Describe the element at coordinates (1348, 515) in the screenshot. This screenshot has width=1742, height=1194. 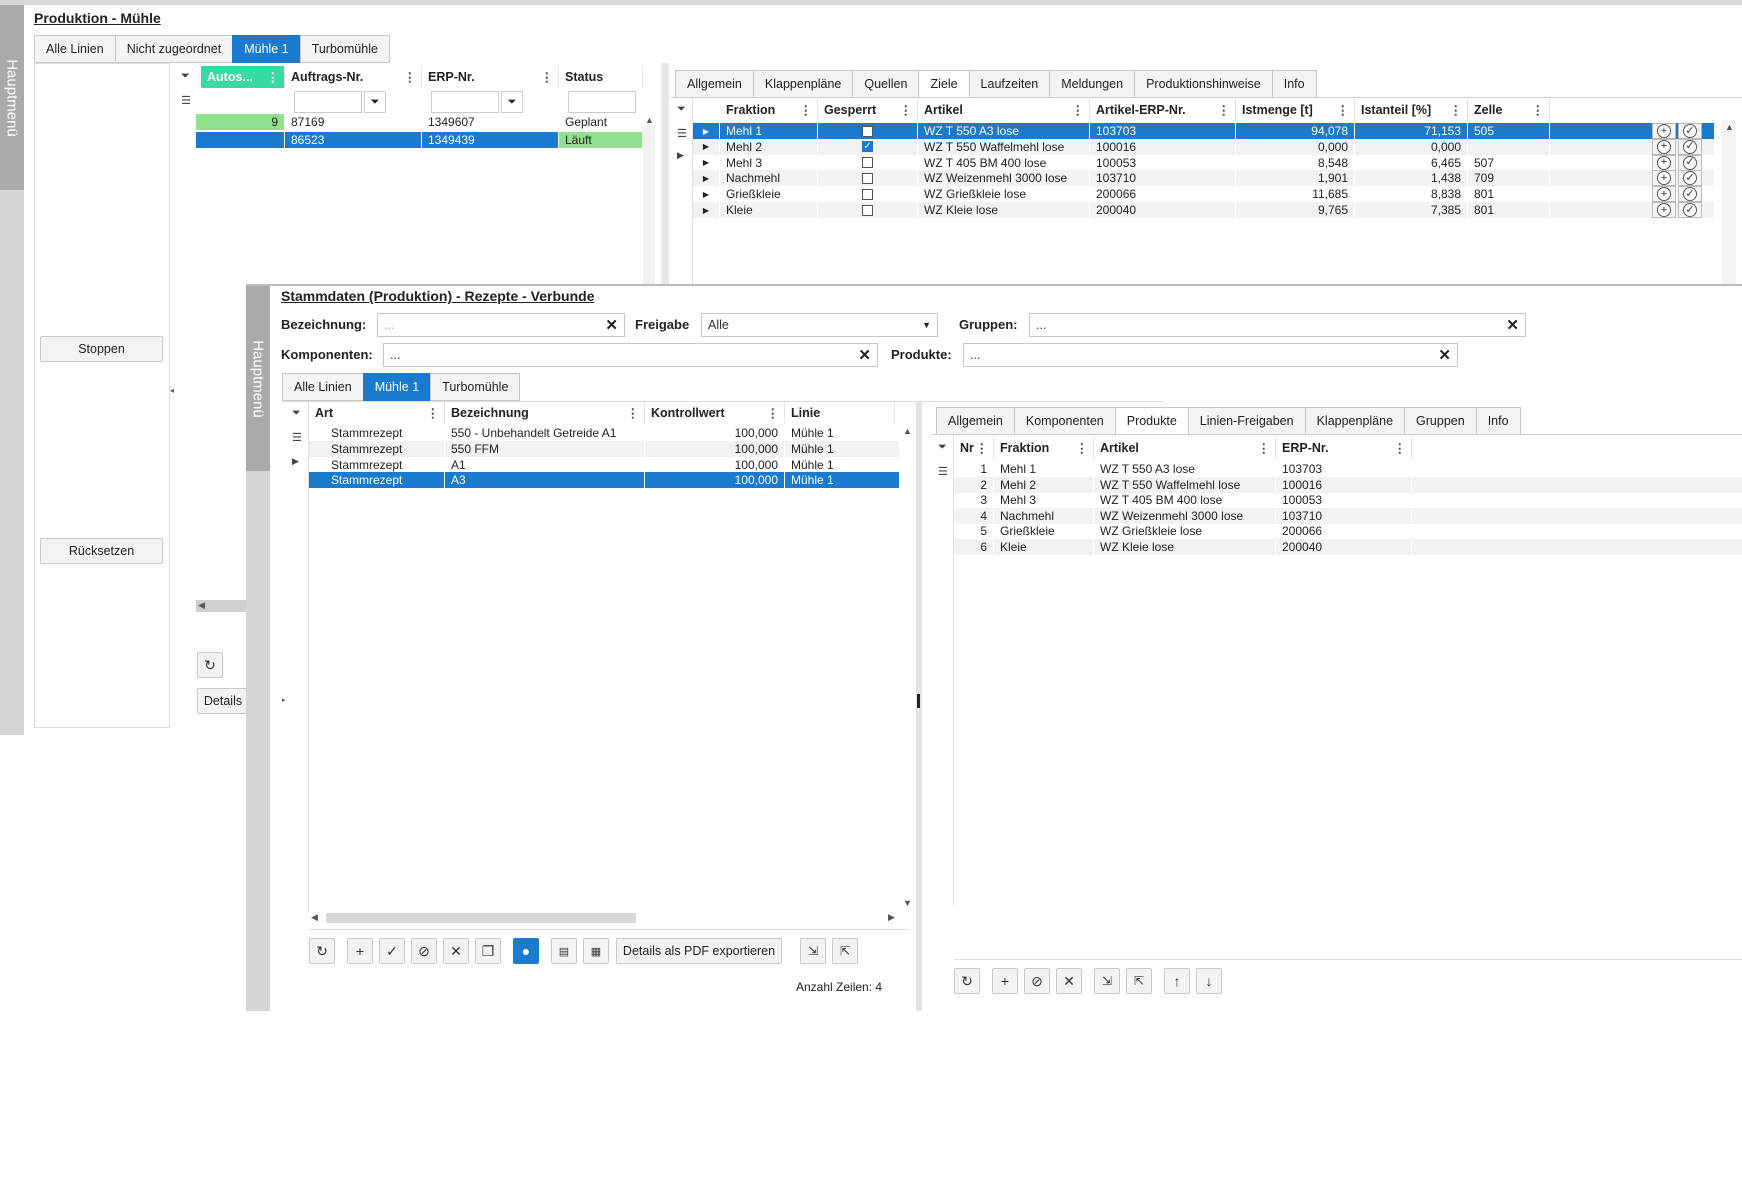
I see `table-row: 4 Nachmehl WZ Weizenmehl 3000 lose 103710` at that location.